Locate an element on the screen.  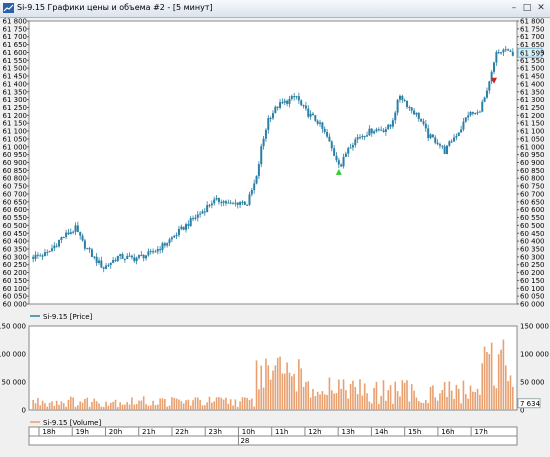
price-axis-label-left: 60 100 is located at coordinates (15, 289).